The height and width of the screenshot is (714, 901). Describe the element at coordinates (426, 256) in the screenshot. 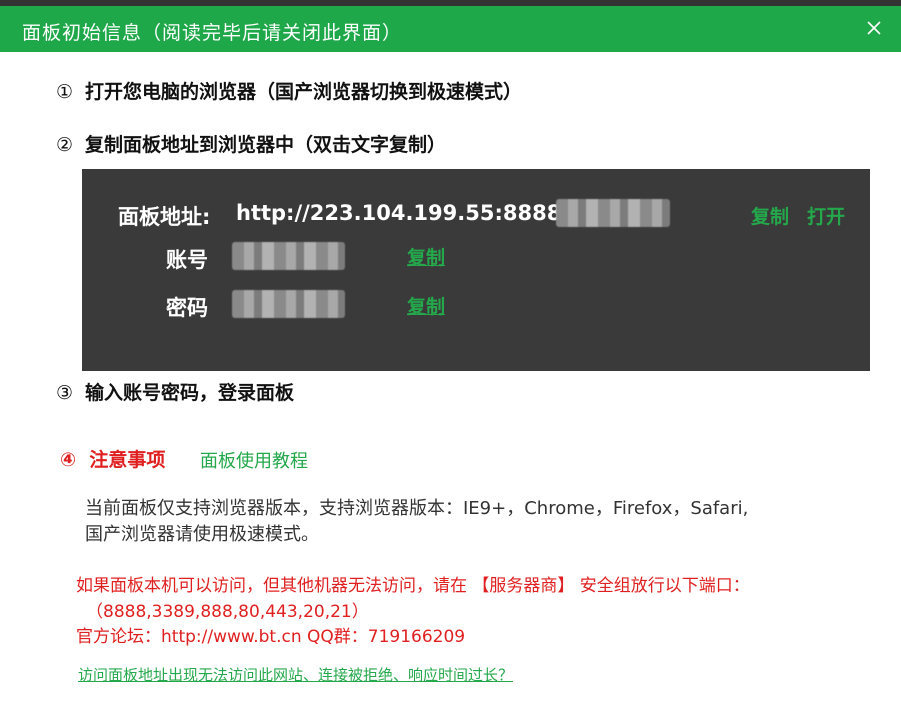

I see `copy-account-button: 复制` at that location.